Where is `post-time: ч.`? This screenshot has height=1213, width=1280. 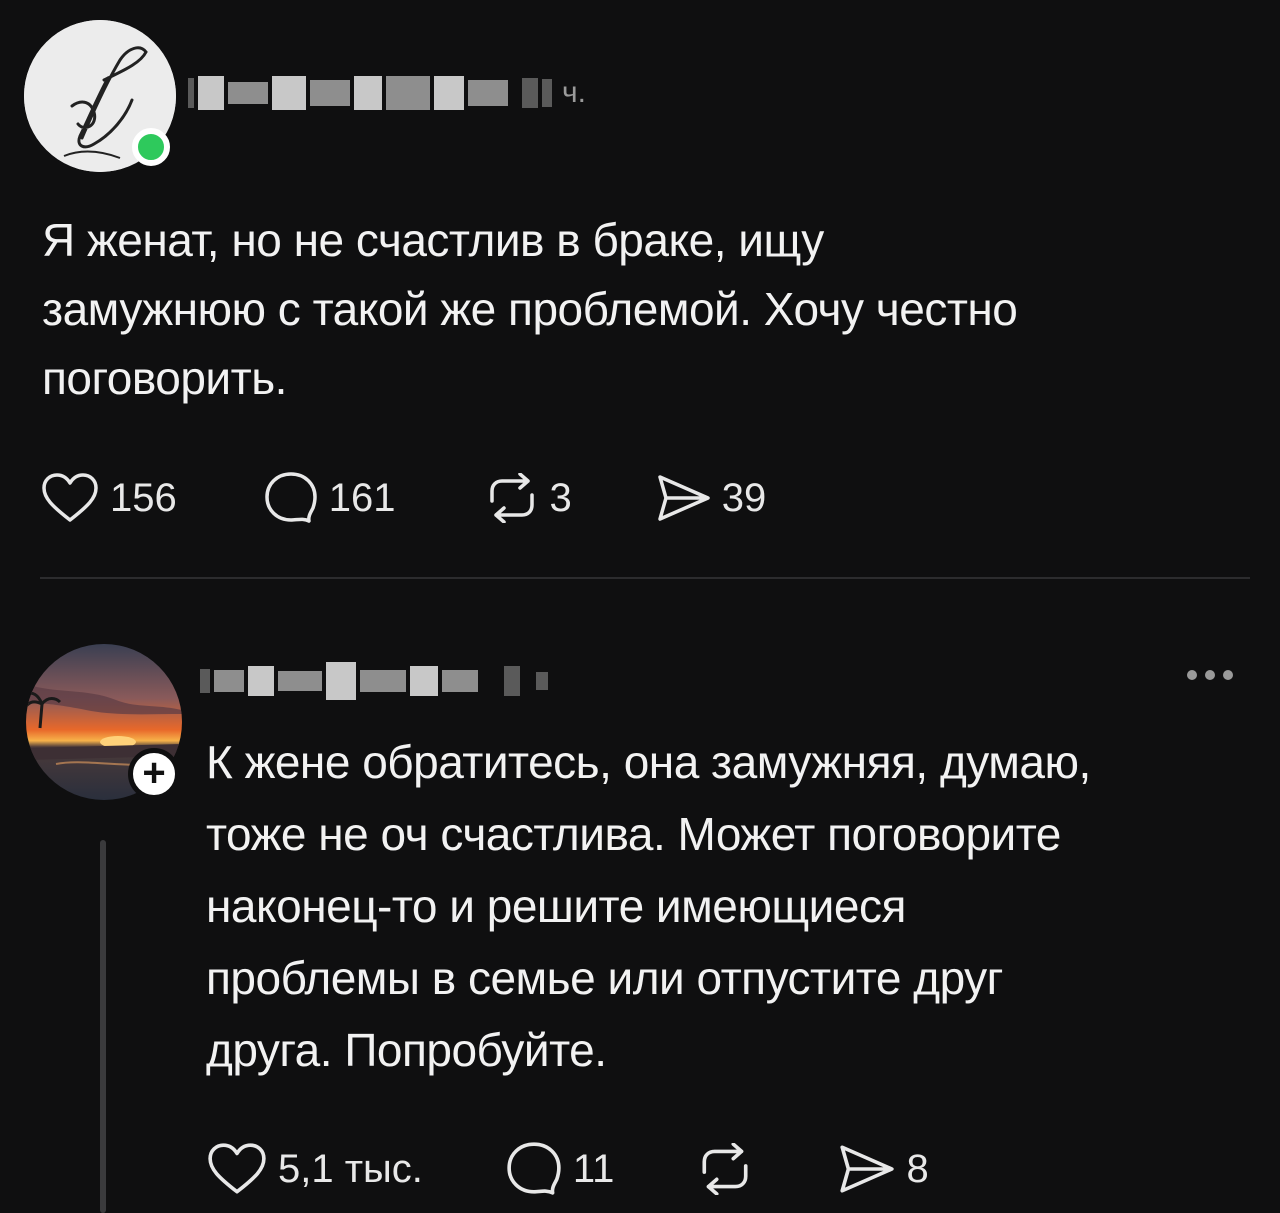 post-time: ч. is located at coordinates (574, 92).